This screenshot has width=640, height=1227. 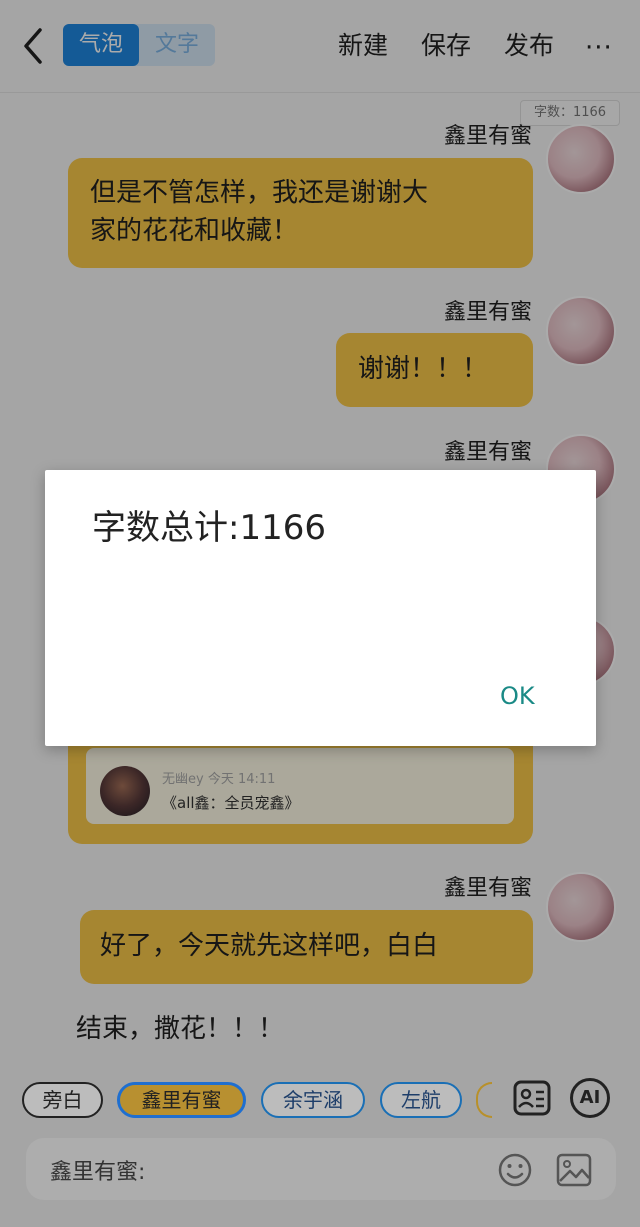 I want to click on ok-button: OK, so click(x=517, y=696).